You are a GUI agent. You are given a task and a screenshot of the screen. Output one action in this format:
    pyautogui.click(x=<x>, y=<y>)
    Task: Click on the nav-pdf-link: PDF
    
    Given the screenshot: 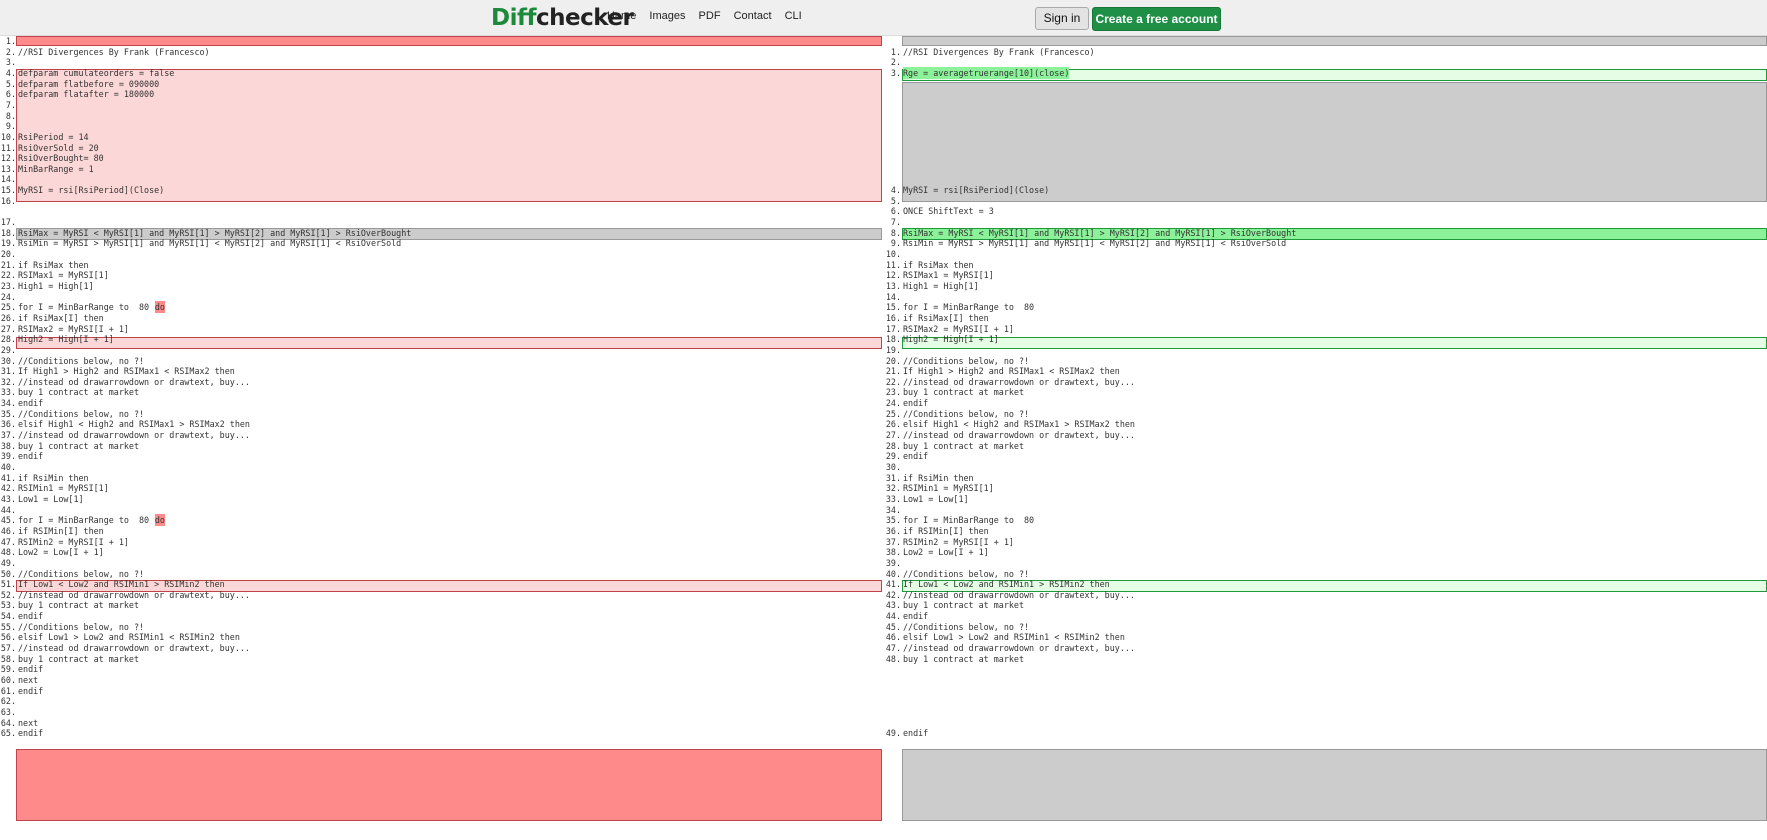 What is the action you would take?
    pyautogui.click(x=710, y=16)
    